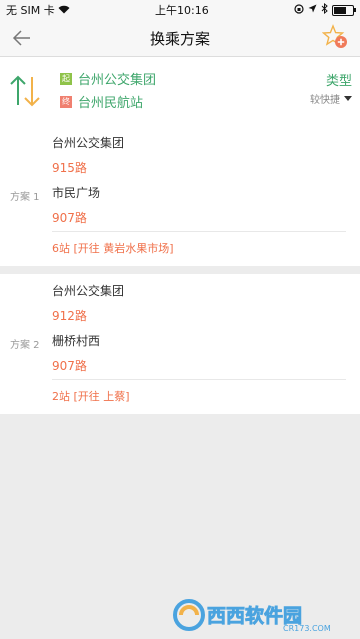 The height and width of the screenshot is (639, 360). I want to click on route-type-selector: 类型 较快捷, so click(331, 88).